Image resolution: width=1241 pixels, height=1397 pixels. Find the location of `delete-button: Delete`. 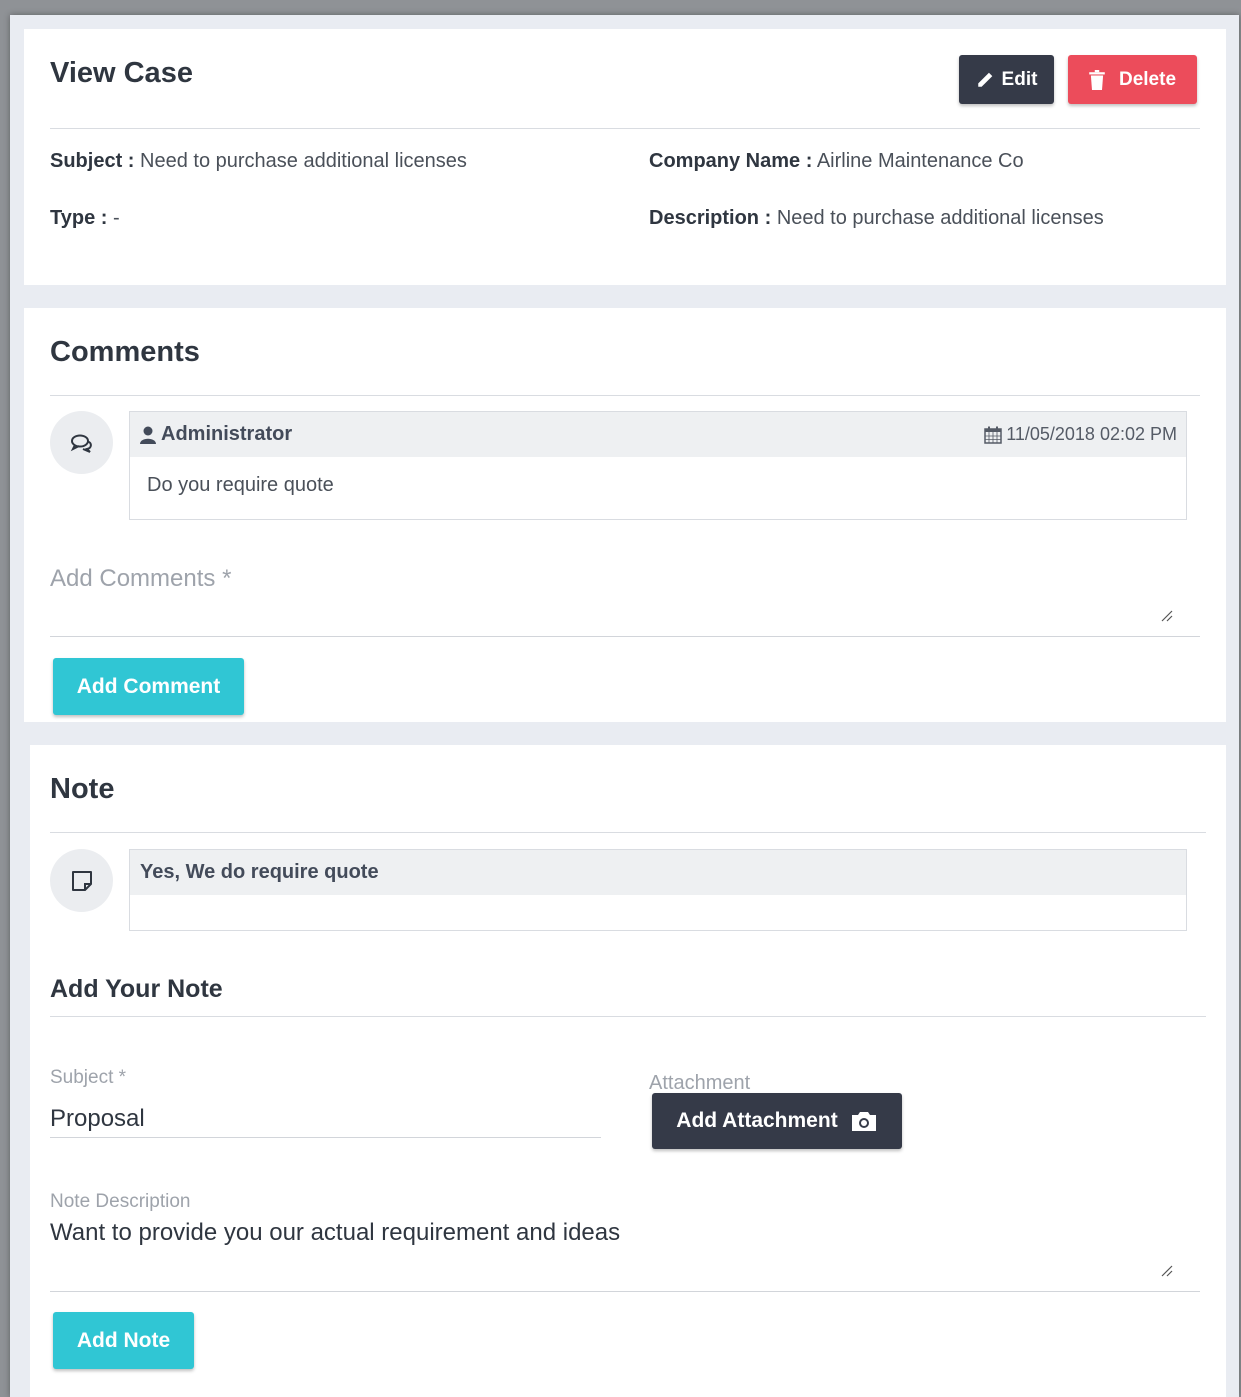

delete-button: Delete is located at coordinates (1132, 79).